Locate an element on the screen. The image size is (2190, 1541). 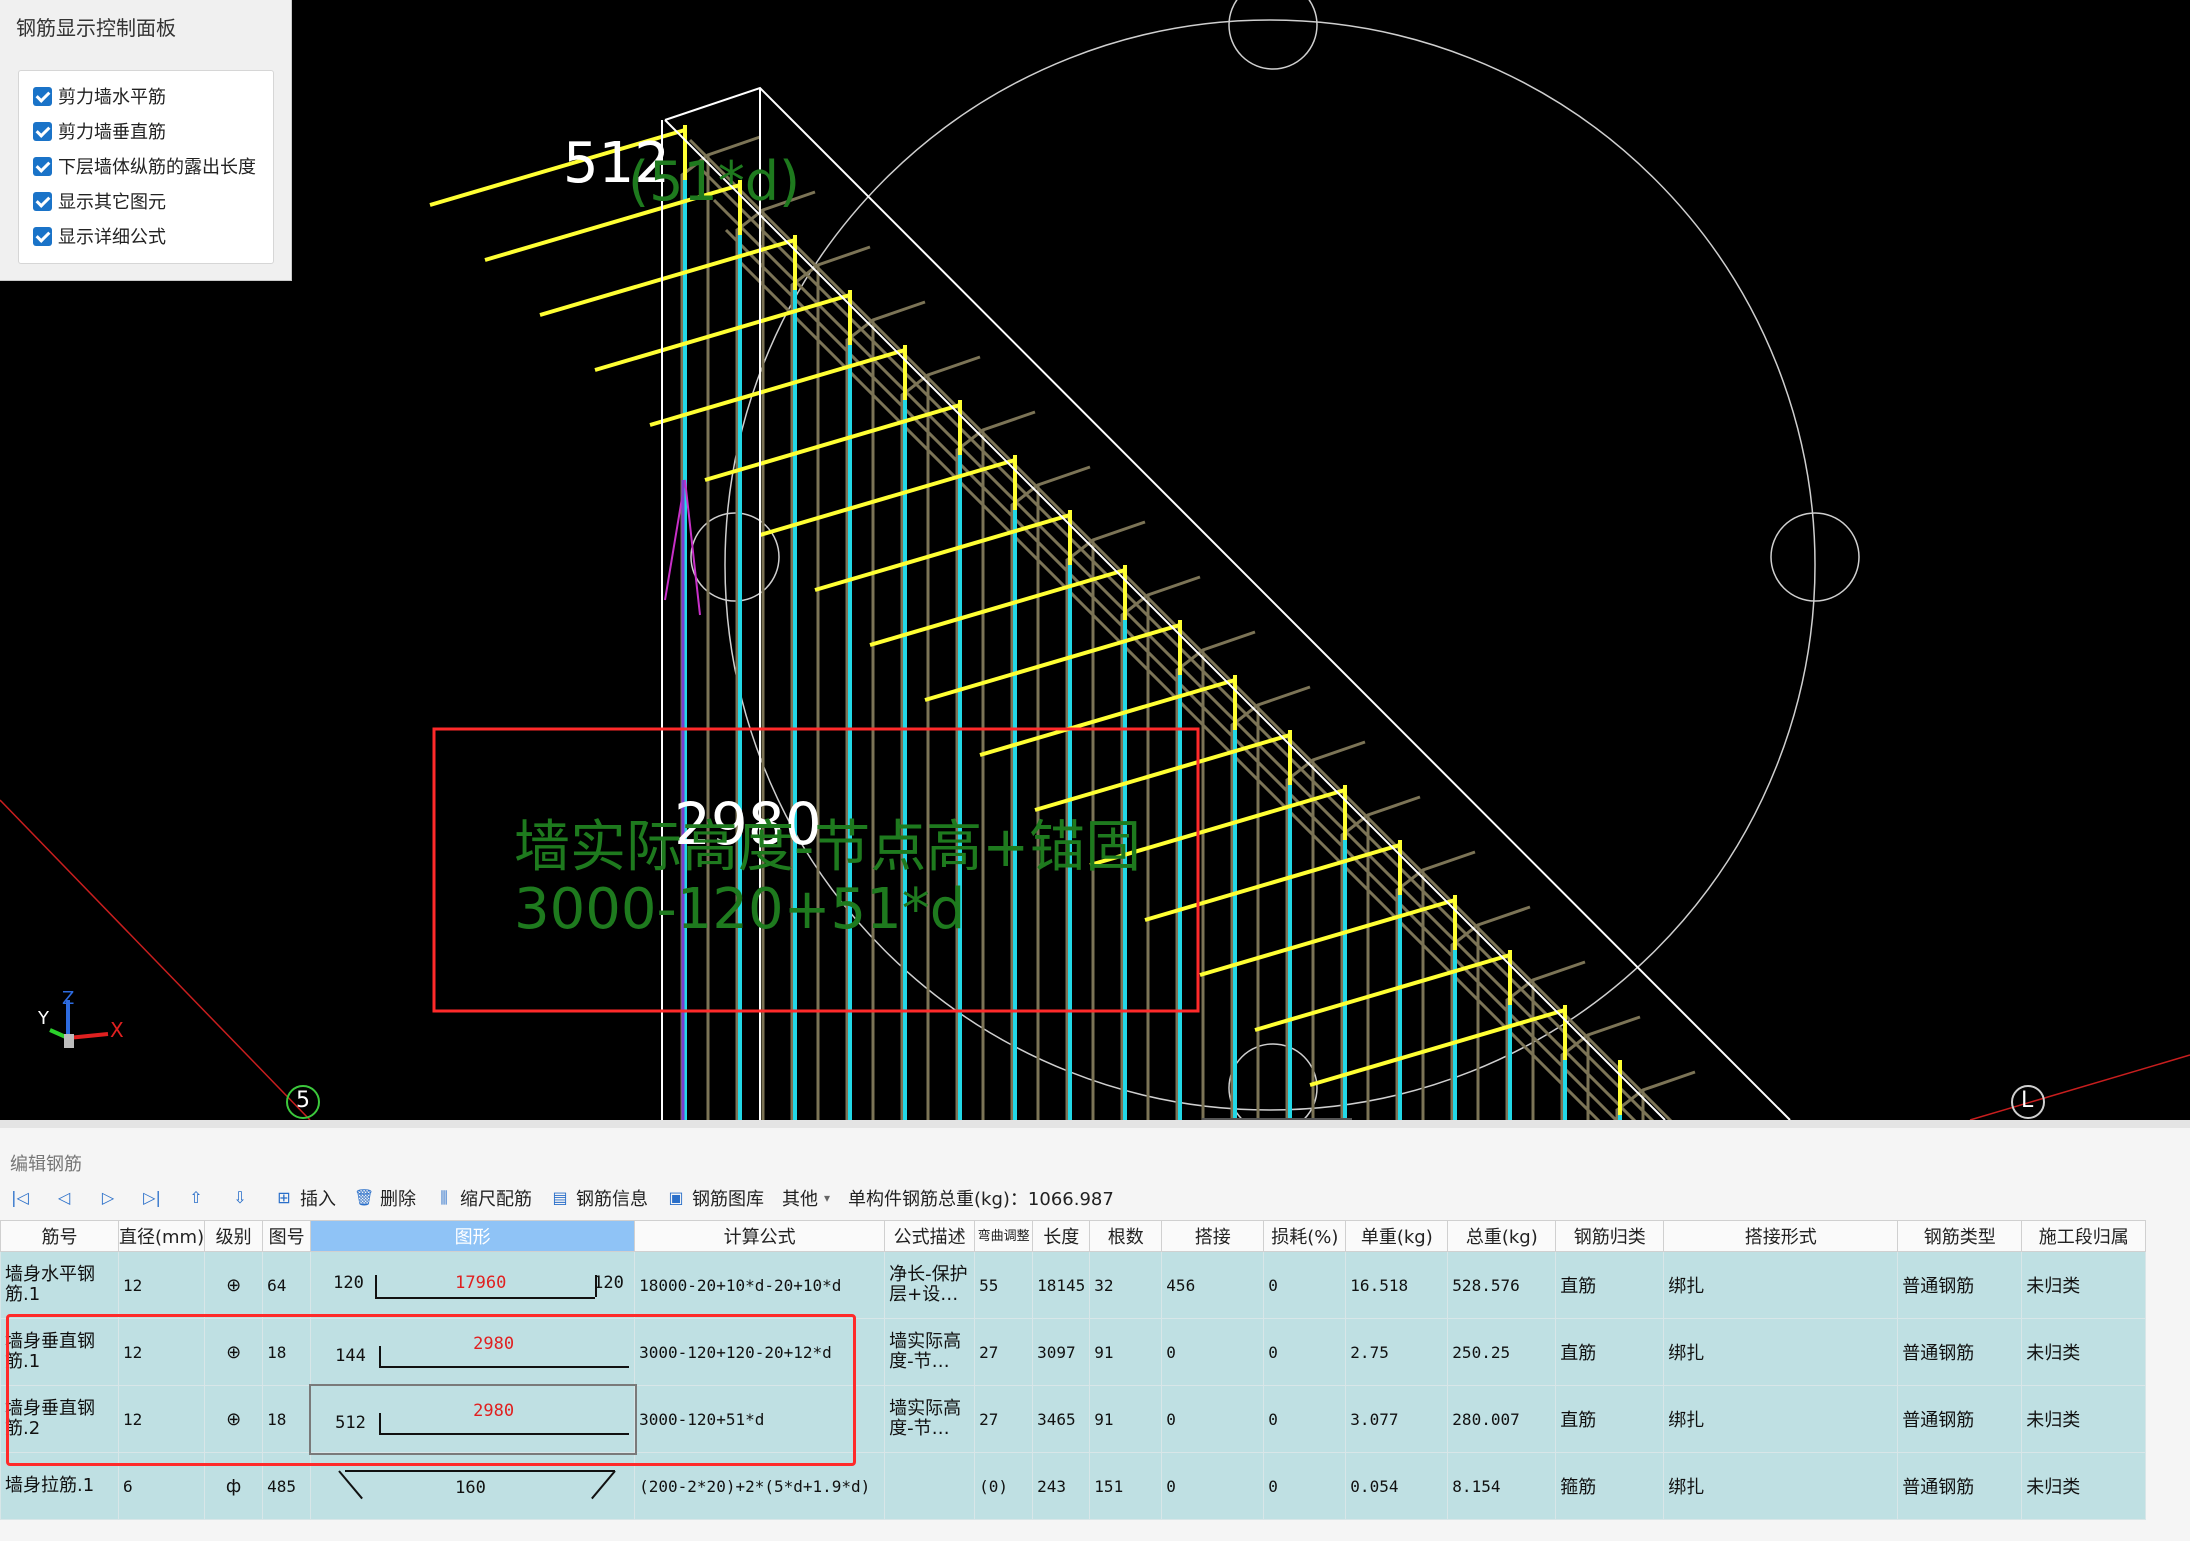
column-header: 根数 is located at coordinates (1126, 1236).